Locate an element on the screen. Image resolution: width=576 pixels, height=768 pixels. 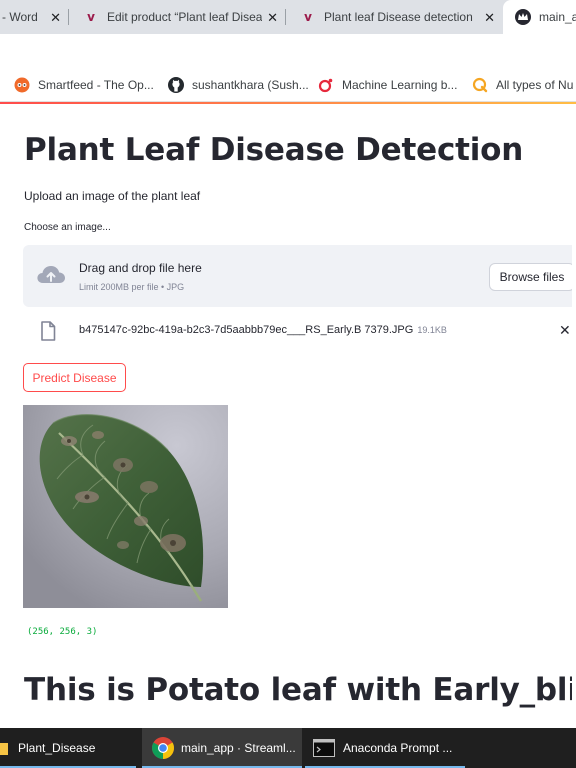
tab-label: main_a is located at coordinates (557, 17).